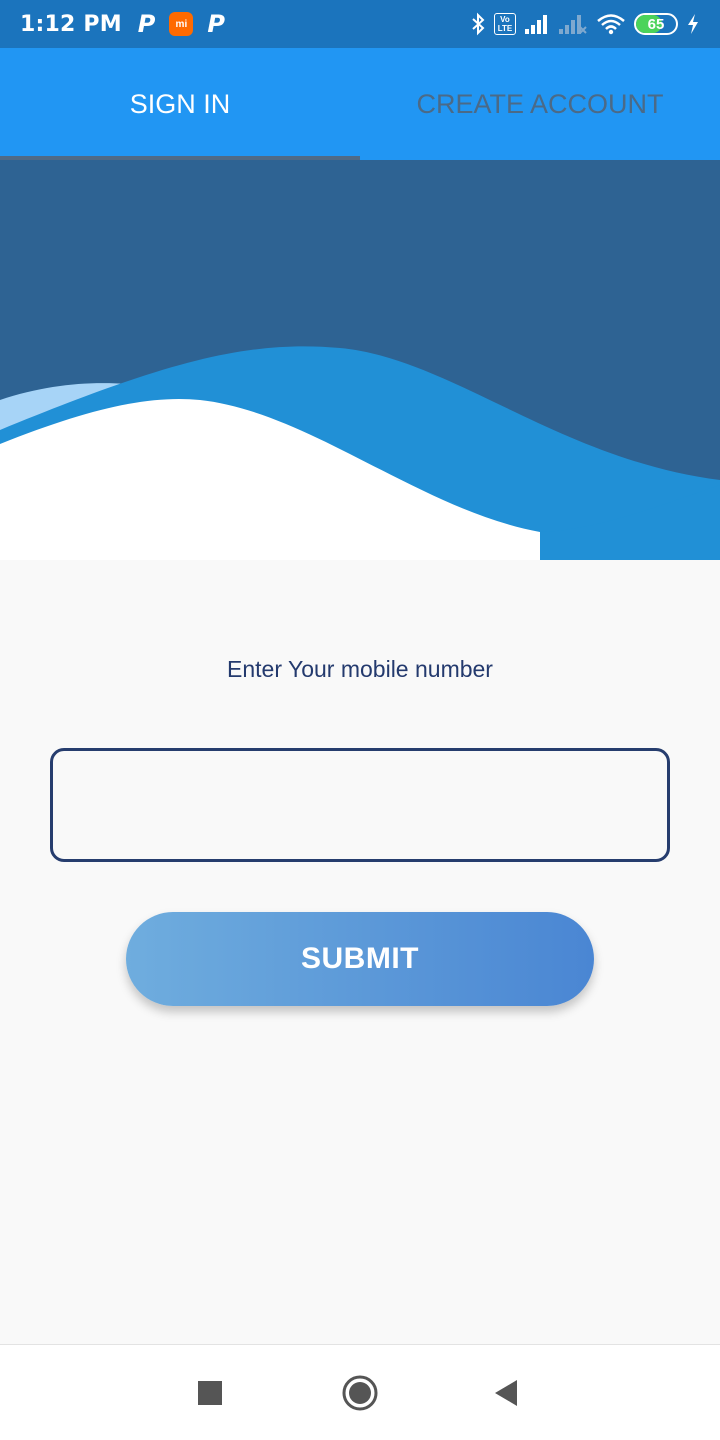 Image resolution: width=720 pixels, height=1440 pixels. What do you see at coordinates (360, 959) in the screenshot?
I see `submit-button: SUBMIT` at bounding box center [360, 959].